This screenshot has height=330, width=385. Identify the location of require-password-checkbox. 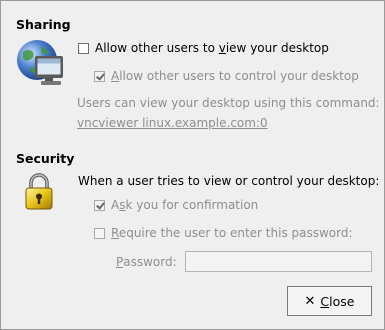
(99, 233).